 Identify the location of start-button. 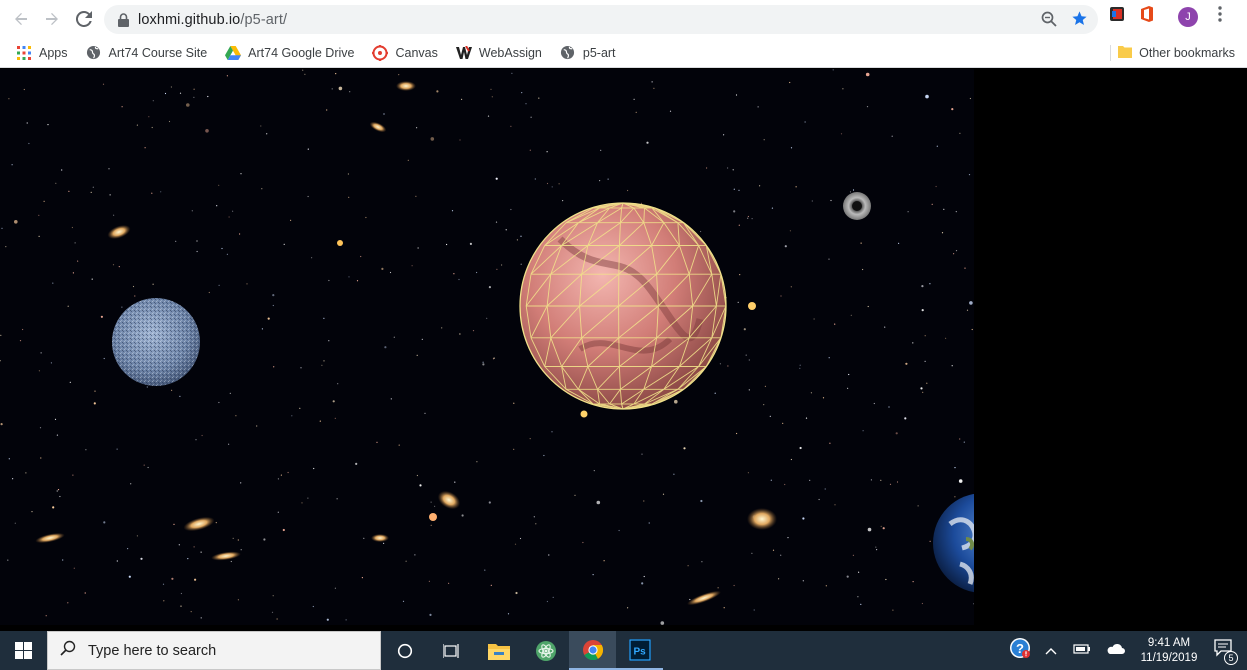
(23, 650).